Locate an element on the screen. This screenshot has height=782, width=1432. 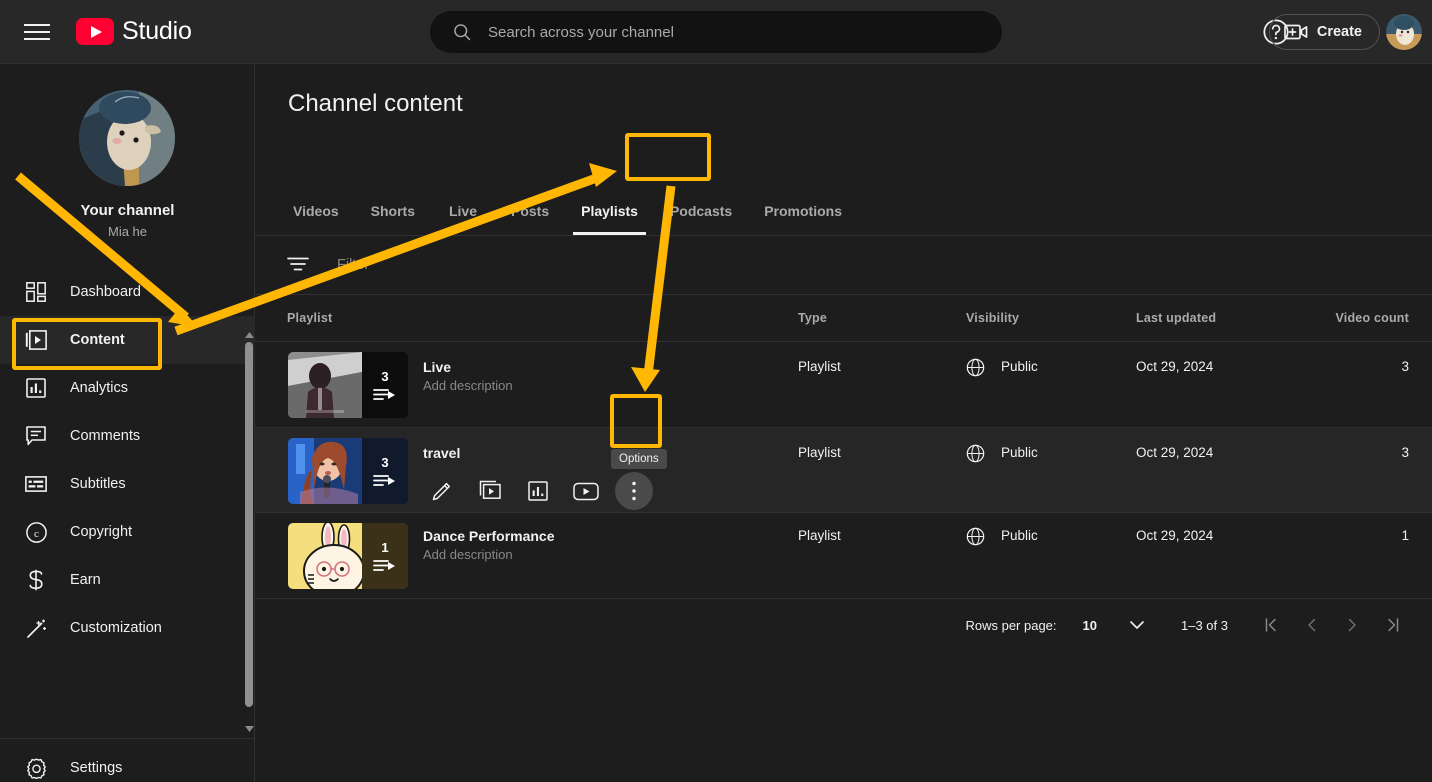
sidebar-item-comments: Comments is located at coordinates (127, 436).